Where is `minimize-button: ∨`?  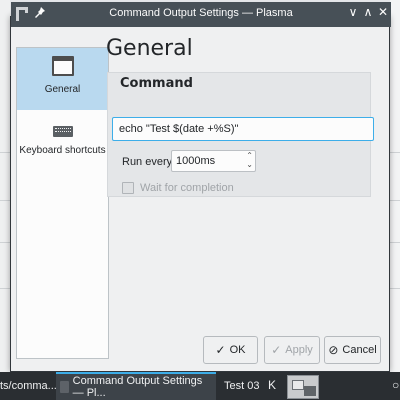 minimize-button: ∨ is located at coordinates (353, 12).